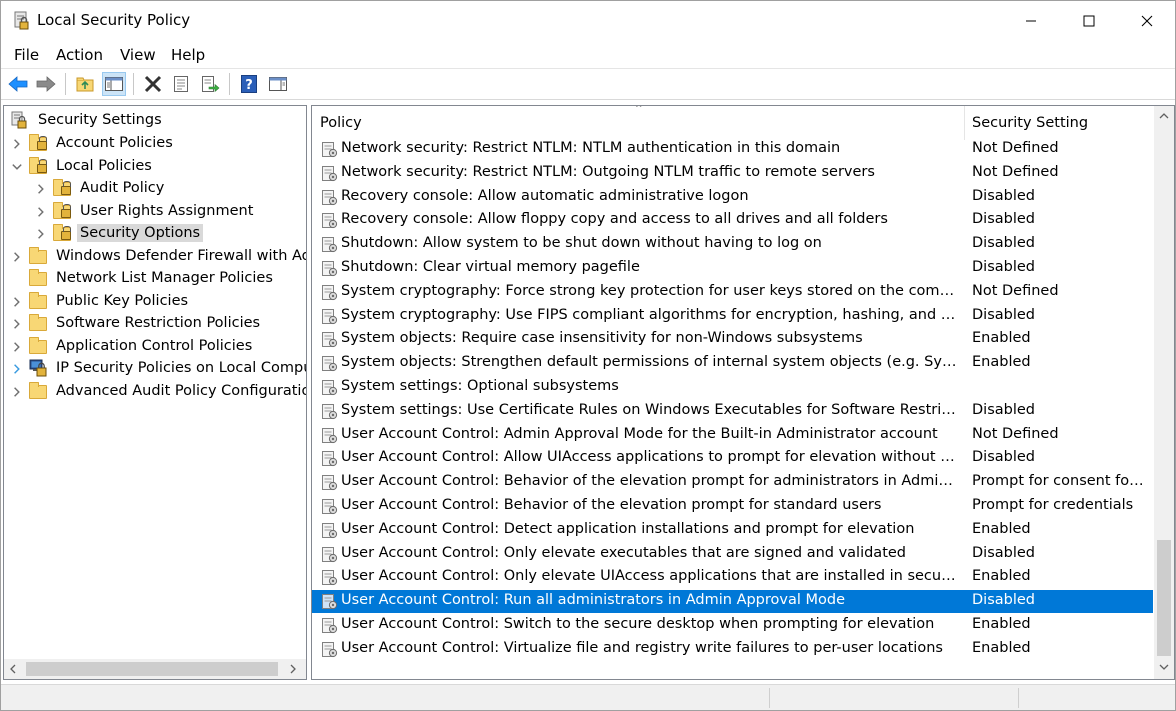  I want to click on help-button: ?, so click(249, 84).